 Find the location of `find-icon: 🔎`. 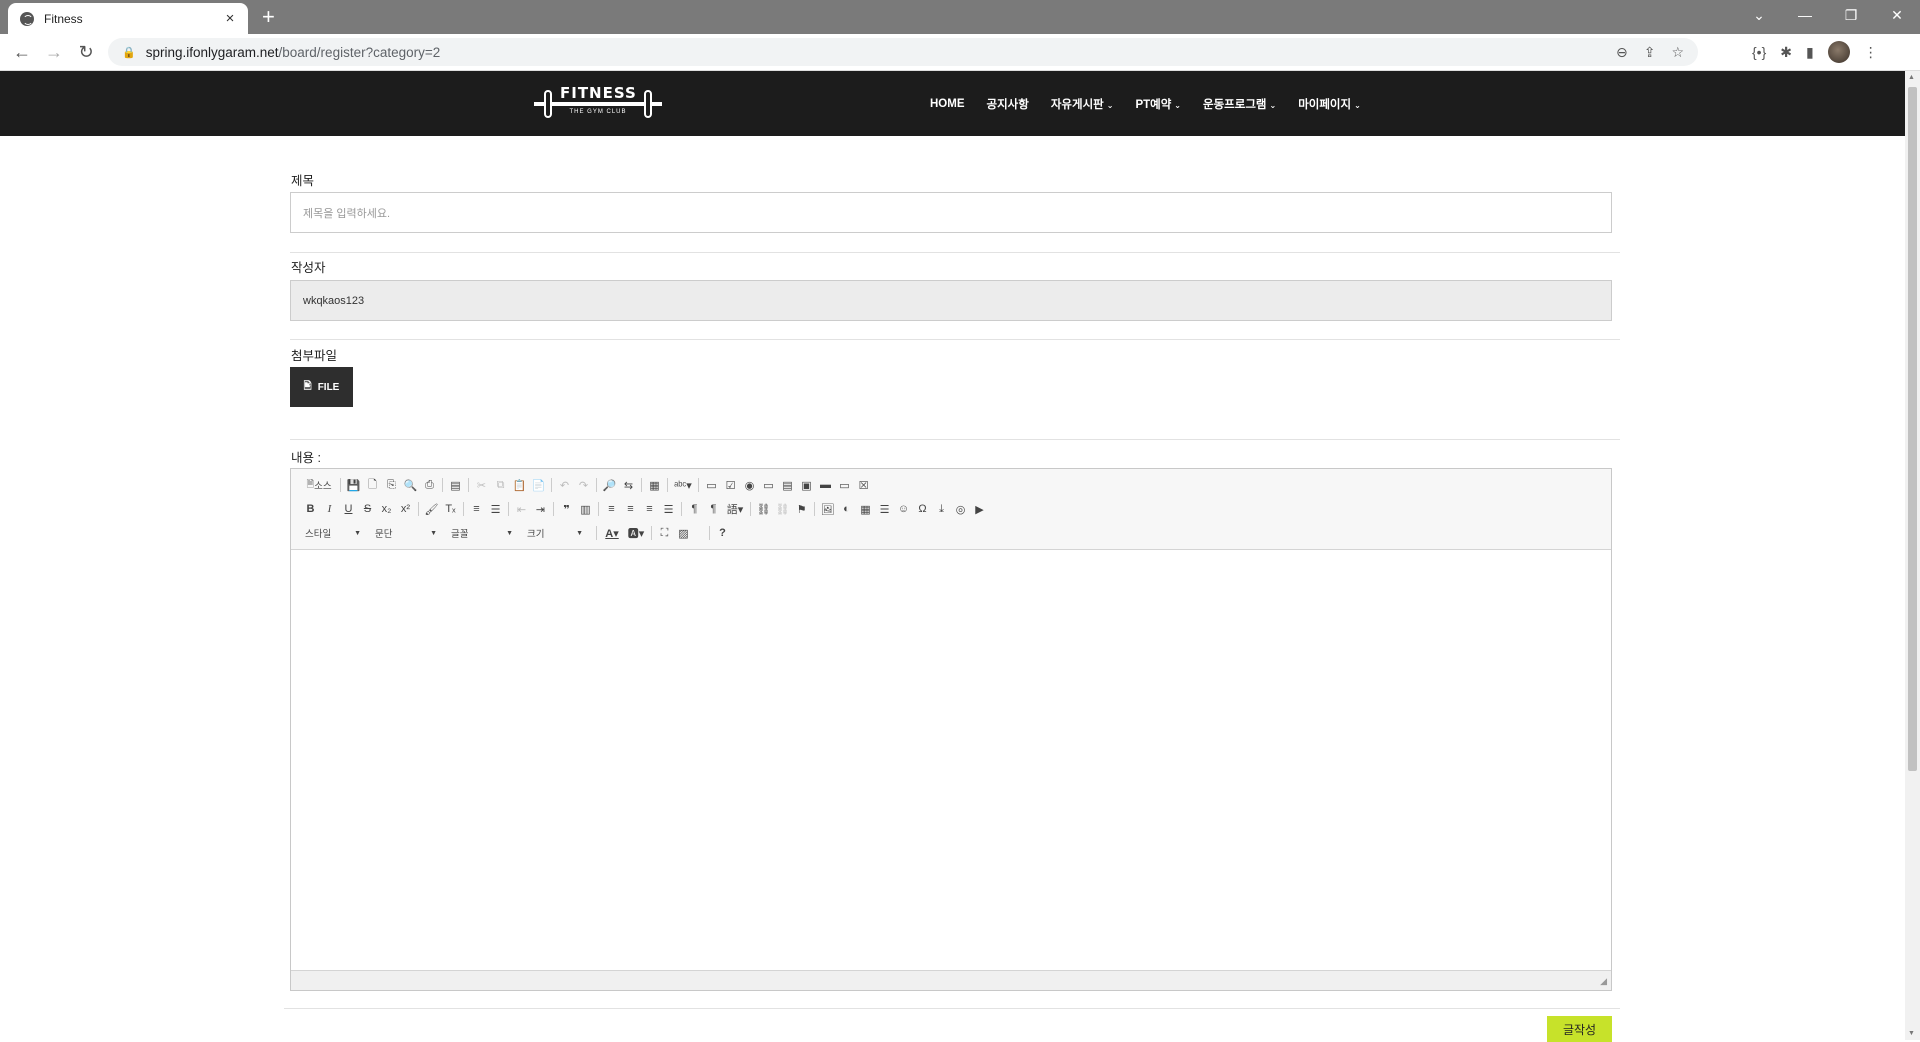

find-icon: 🔎 is located at coordinates (609, 485).